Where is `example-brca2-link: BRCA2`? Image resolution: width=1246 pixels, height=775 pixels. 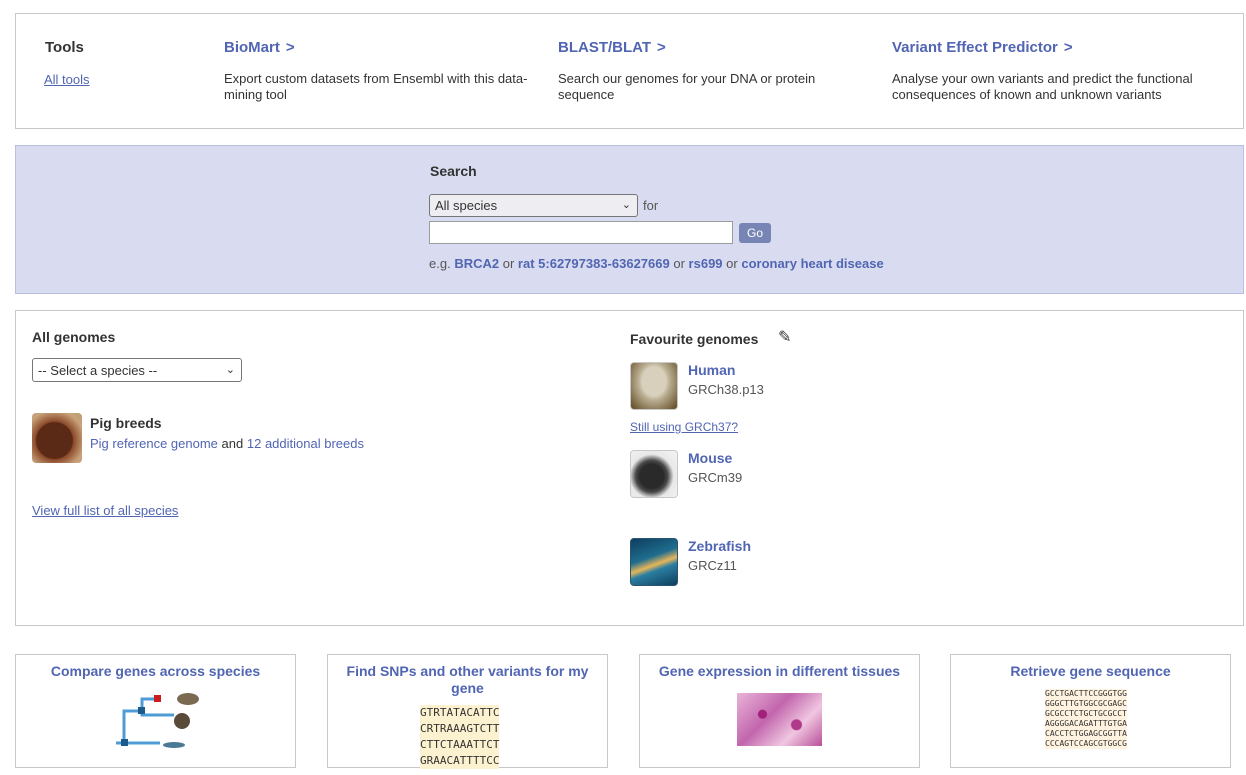 example-brca2-link: BRCA2 is located at coordinates (476, 263).